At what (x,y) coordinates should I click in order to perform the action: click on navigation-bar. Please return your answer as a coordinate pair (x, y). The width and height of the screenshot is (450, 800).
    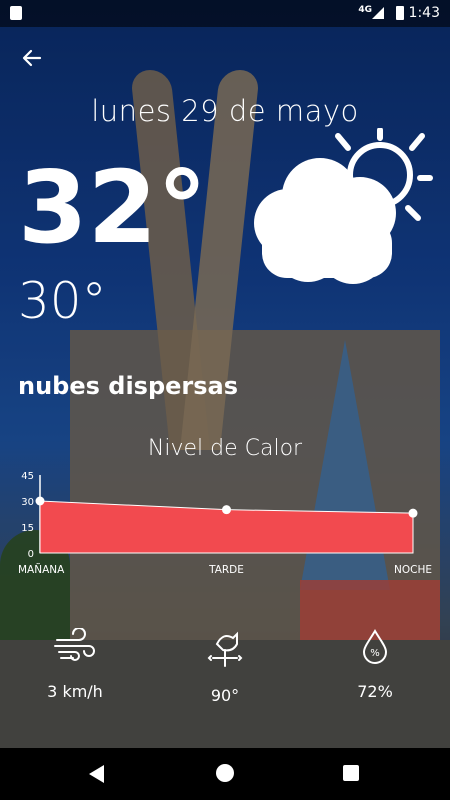
    Looking at the image, I should click on (225, 774).